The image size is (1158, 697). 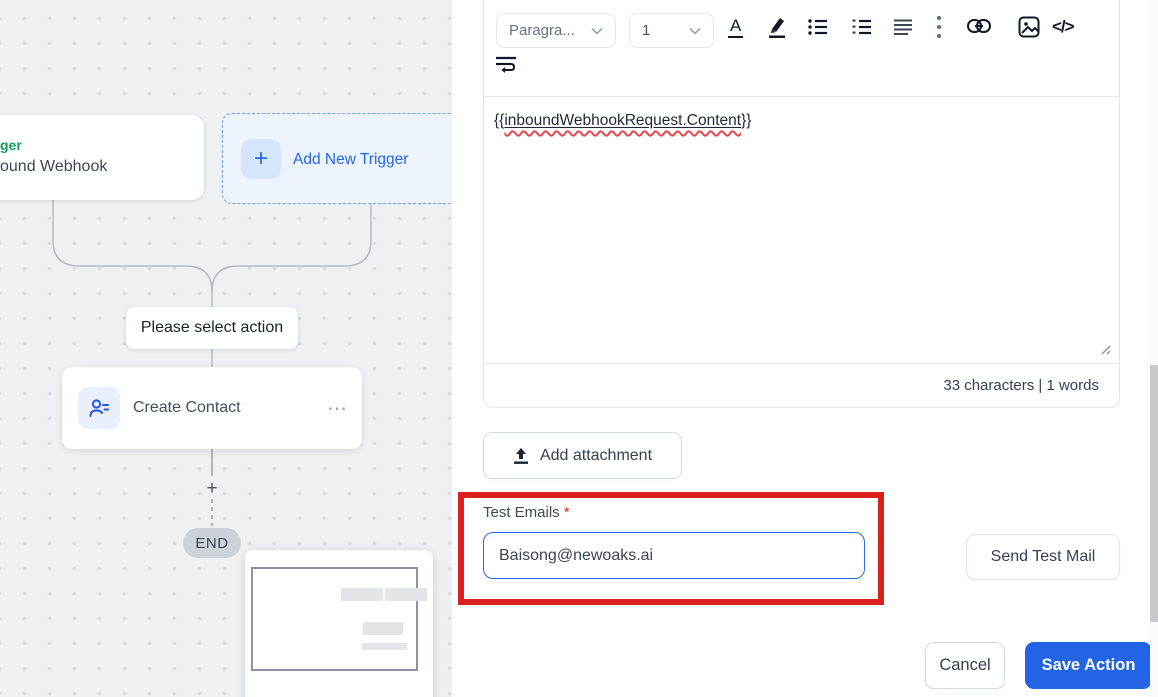 What do you see at coordinates (1104, 348) in the screenshot?
I see `resize-handle-icon` at bounding box center [1104, 348].